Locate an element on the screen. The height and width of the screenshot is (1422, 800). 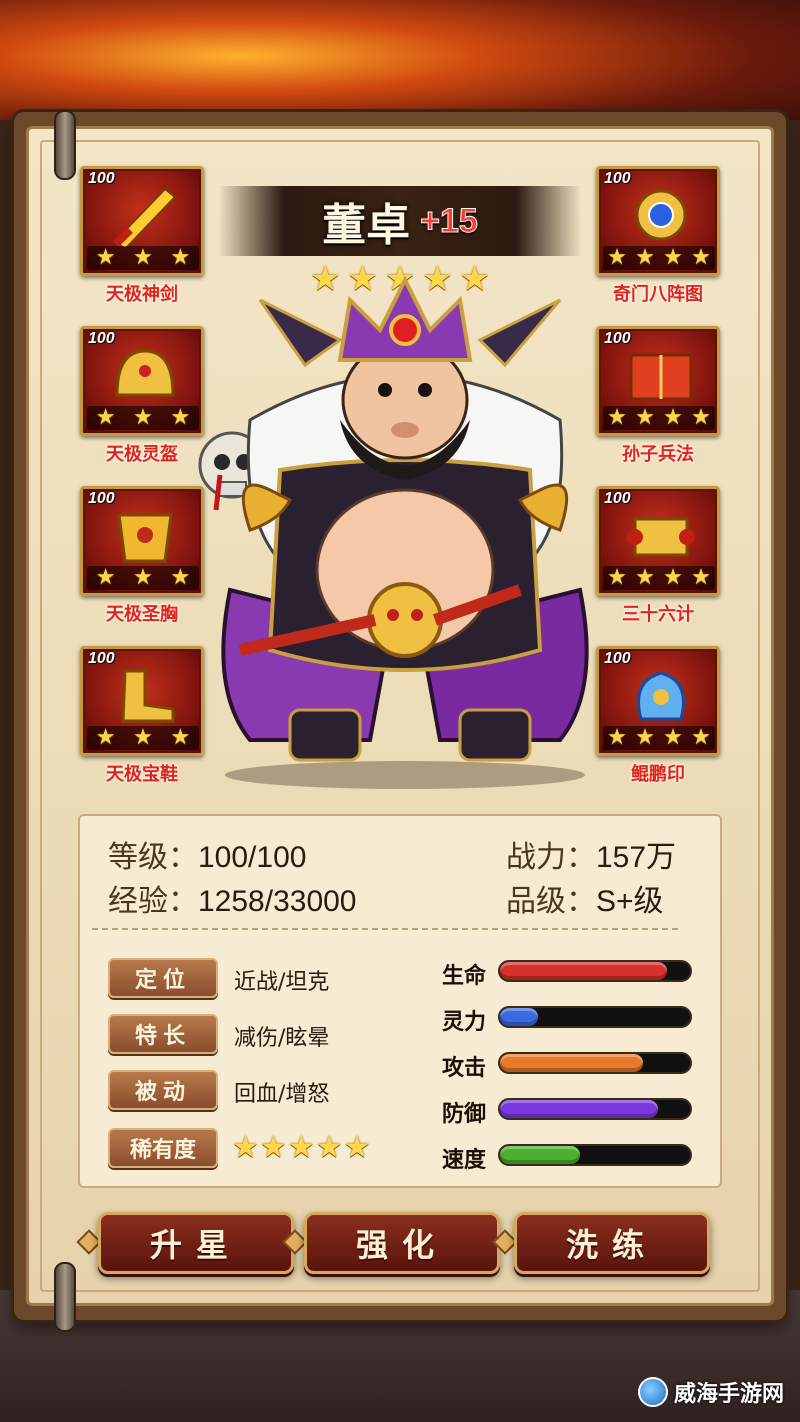
stat-label: 生命 is located at coordinates (464, 976).